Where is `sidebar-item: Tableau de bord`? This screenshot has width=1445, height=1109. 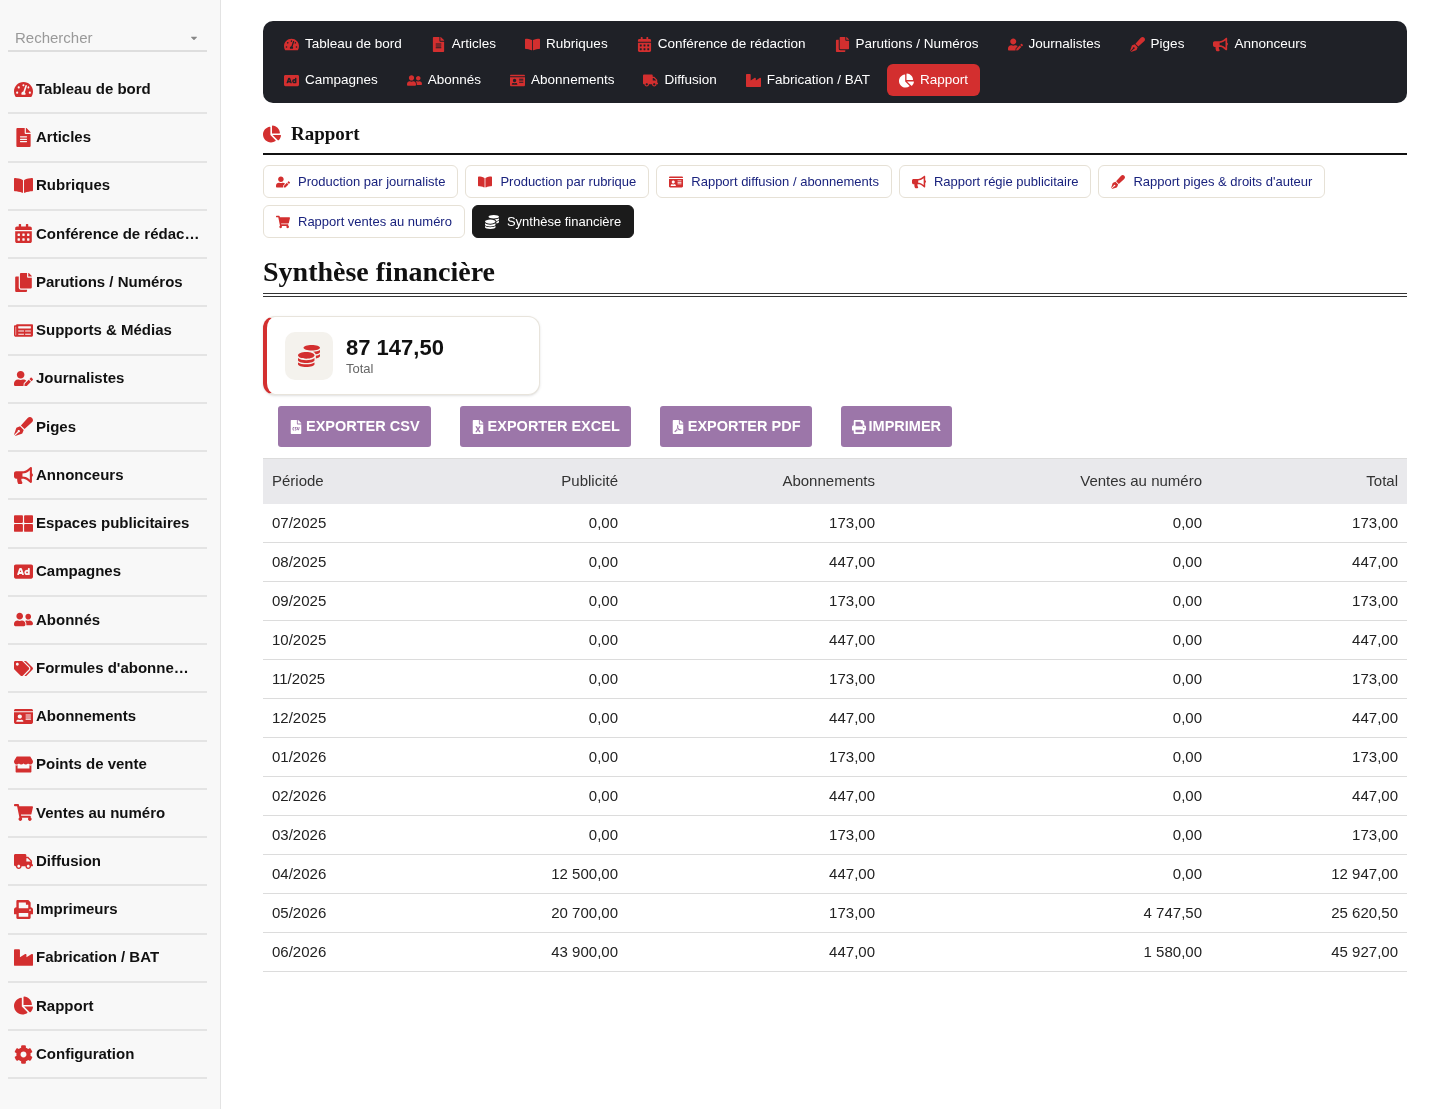 sidebar-item: Tableau de bord is located at coordinates (107, 90).